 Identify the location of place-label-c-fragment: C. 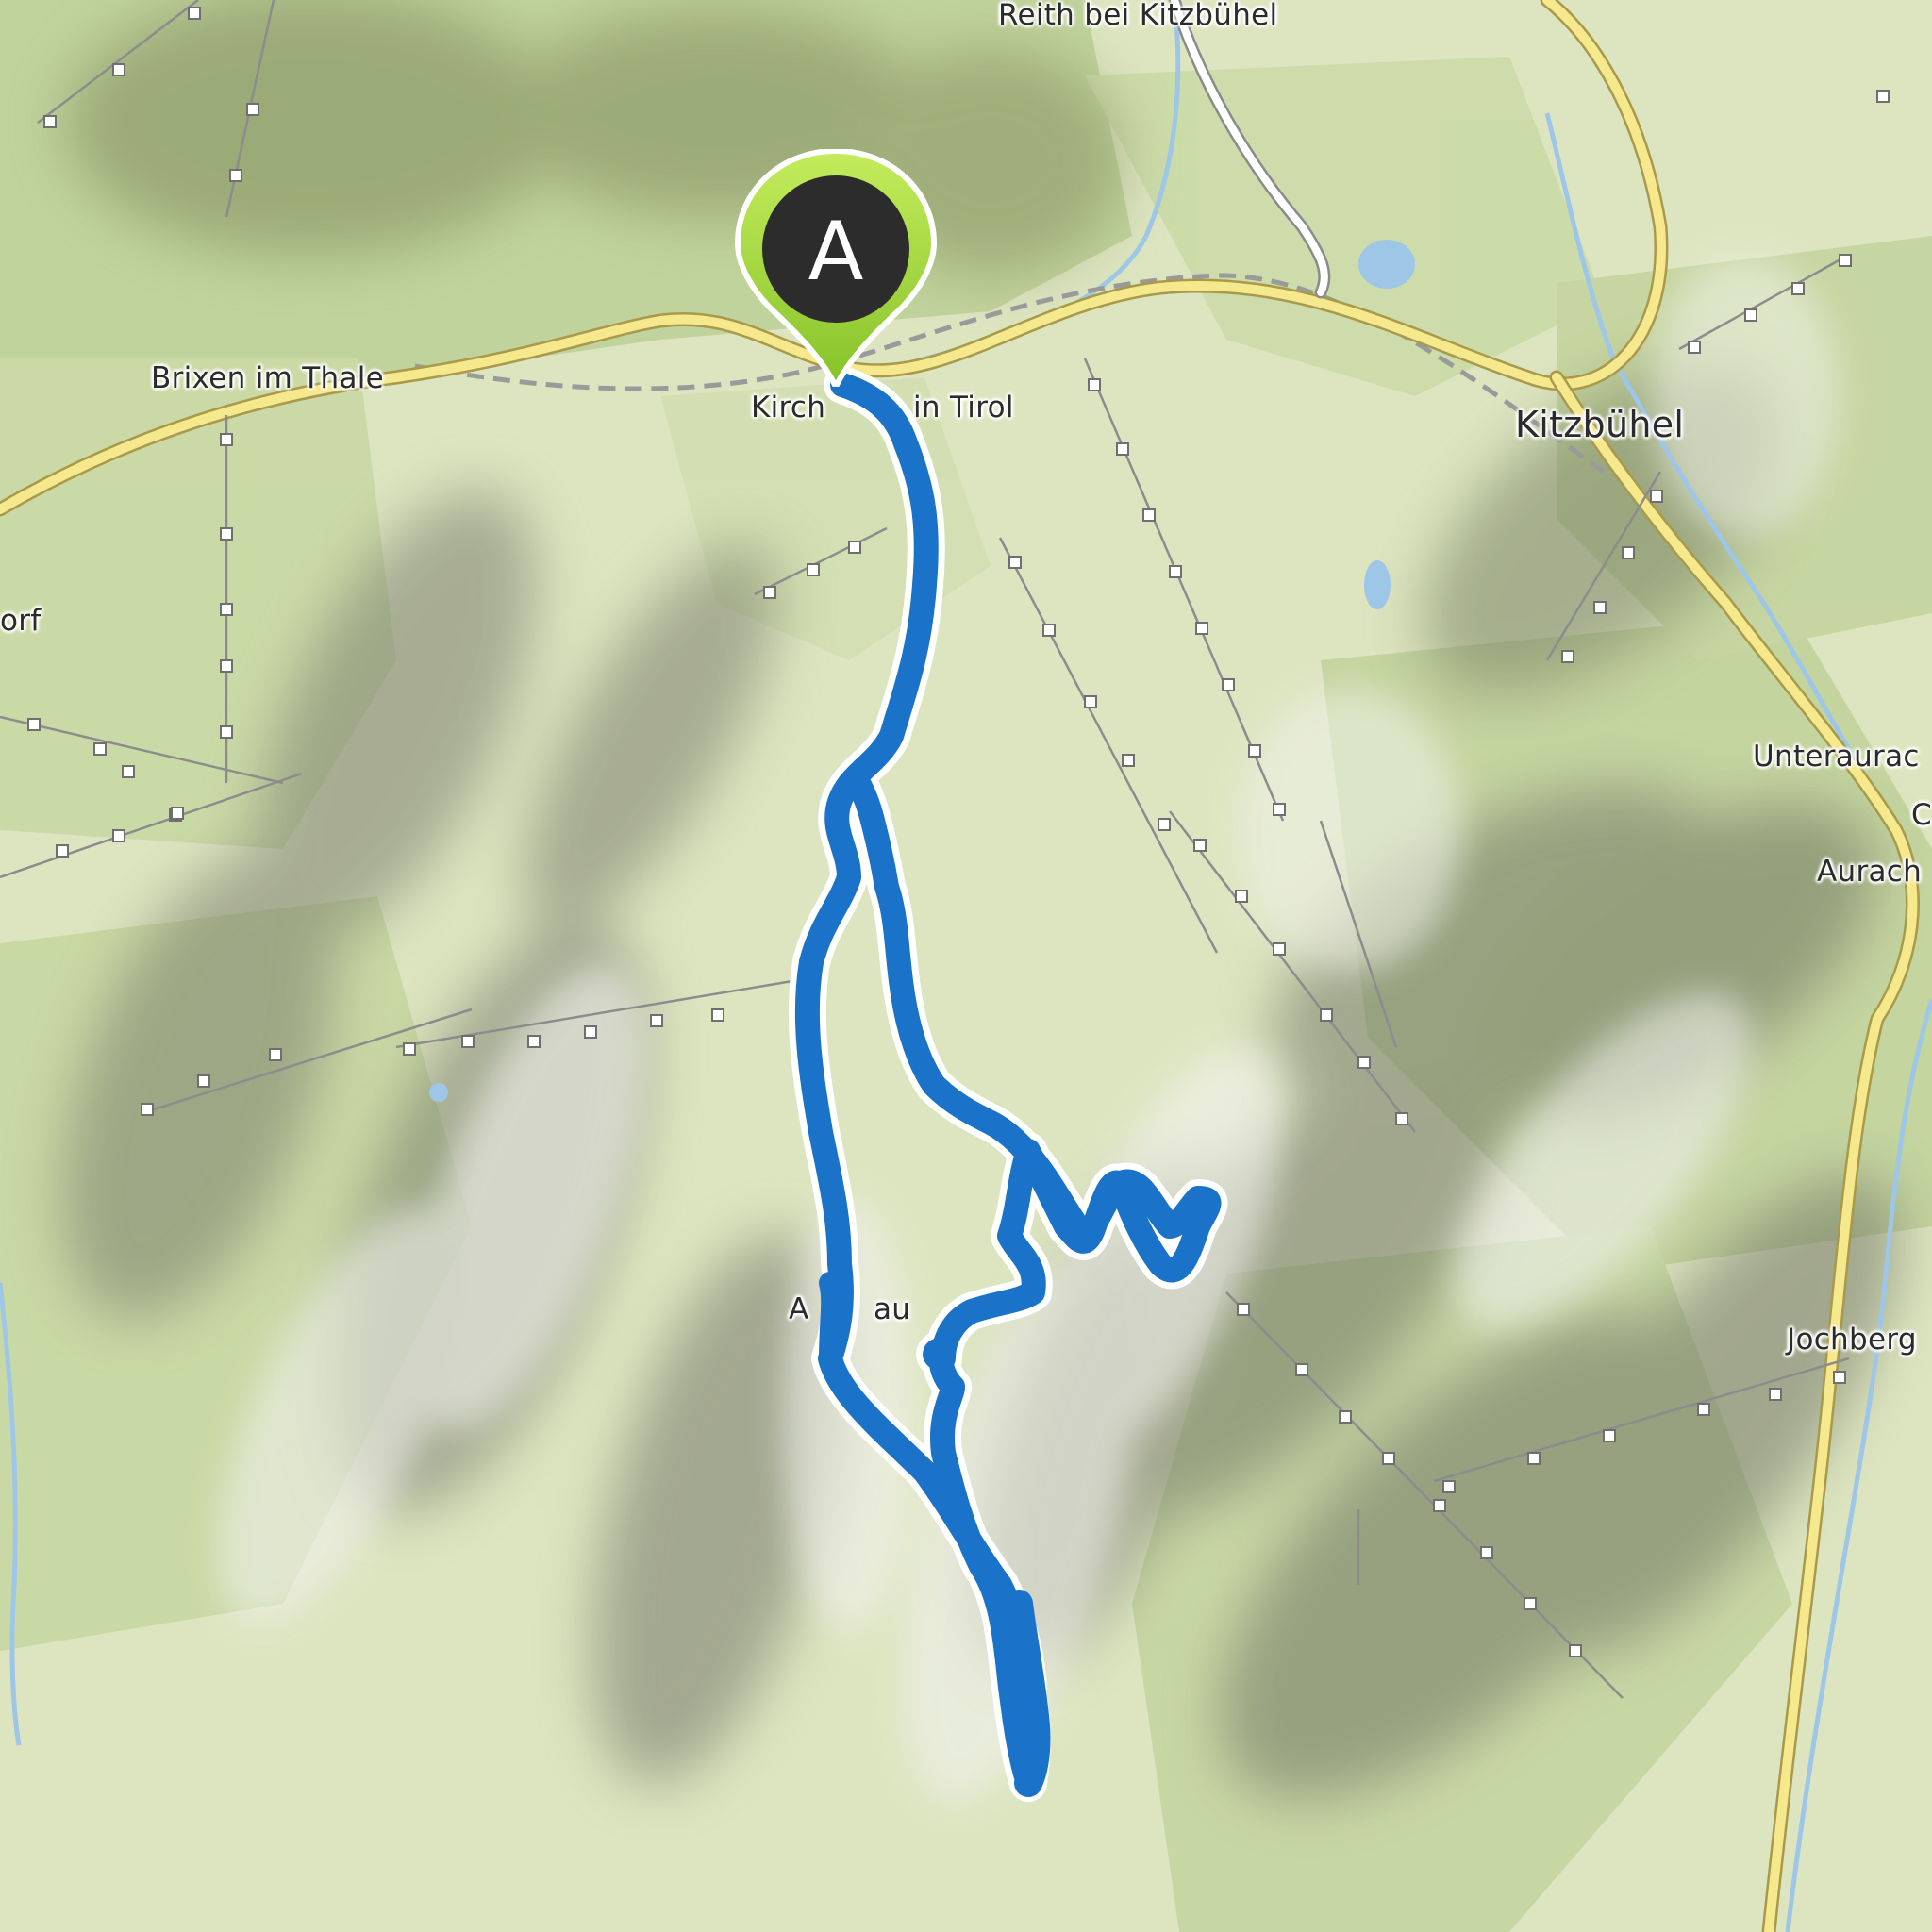
(1922, 815).